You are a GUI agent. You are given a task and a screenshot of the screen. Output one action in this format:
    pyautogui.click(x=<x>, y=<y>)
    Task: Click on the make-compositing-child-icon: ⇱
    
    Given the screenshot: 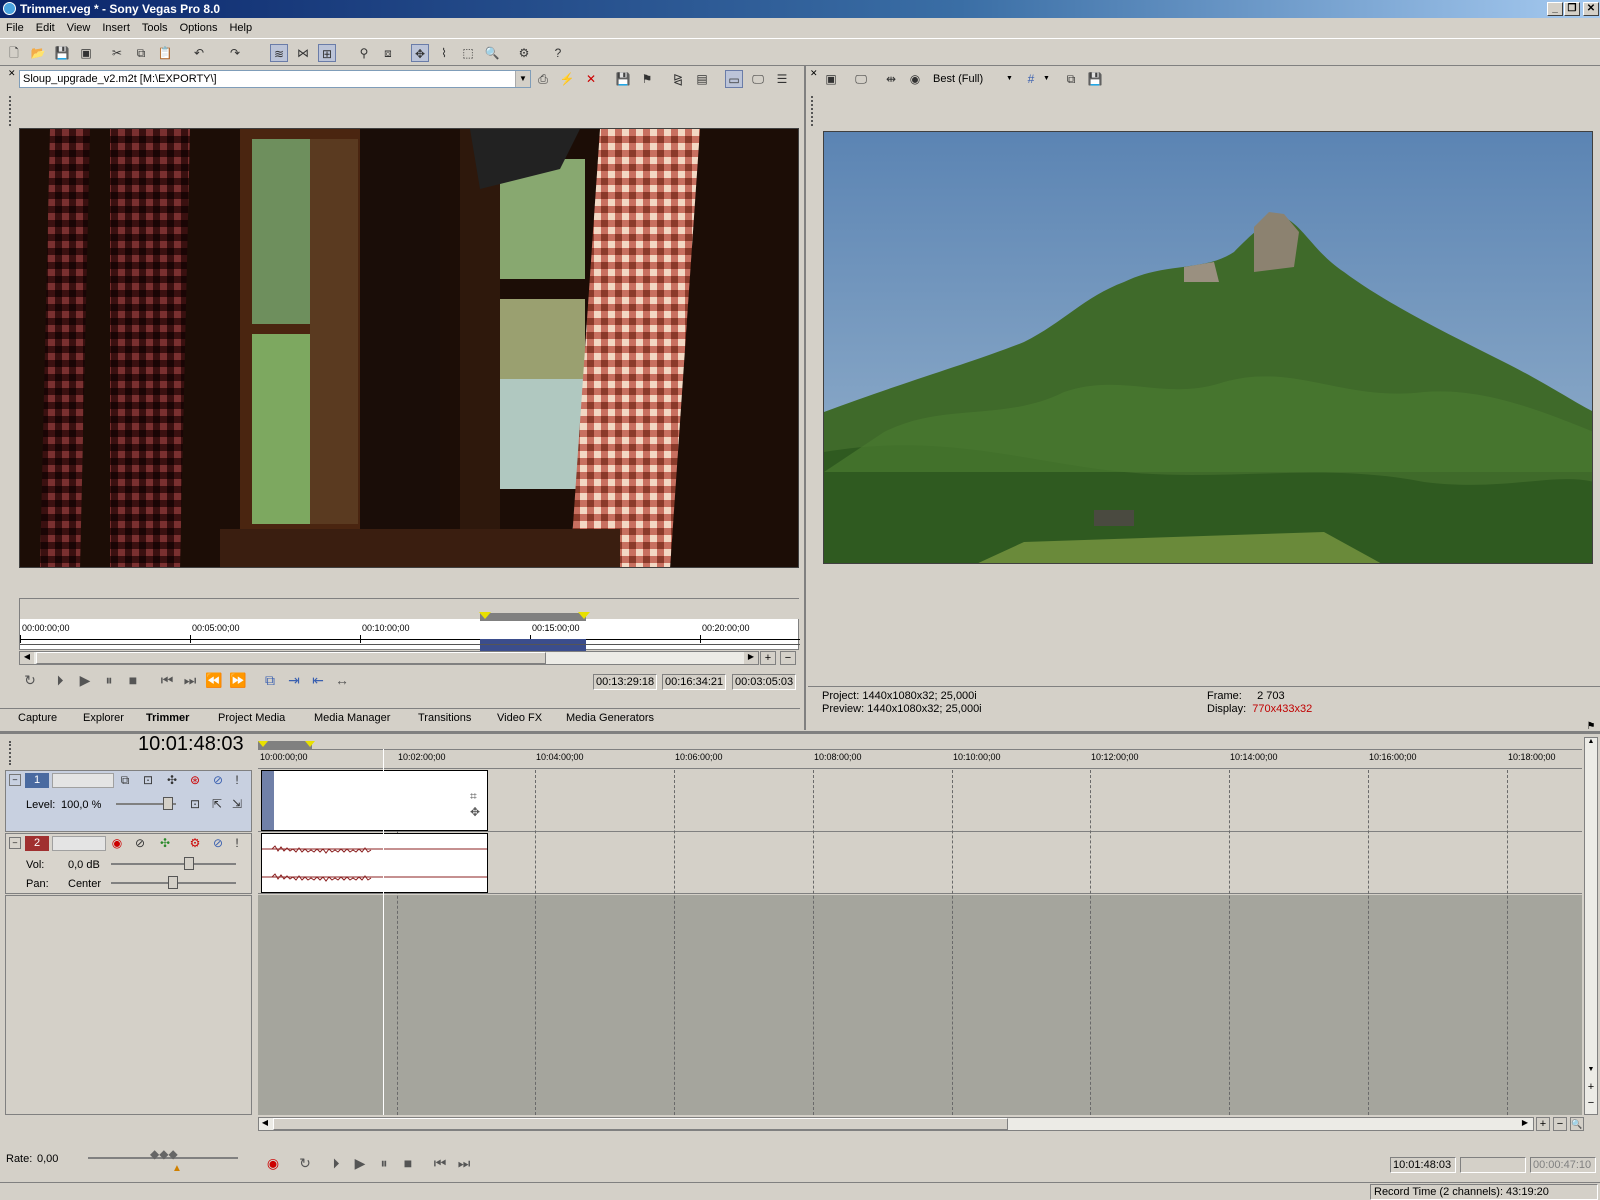 What is the action you would take?
    pyautogui.click(x=217, y=804)
    